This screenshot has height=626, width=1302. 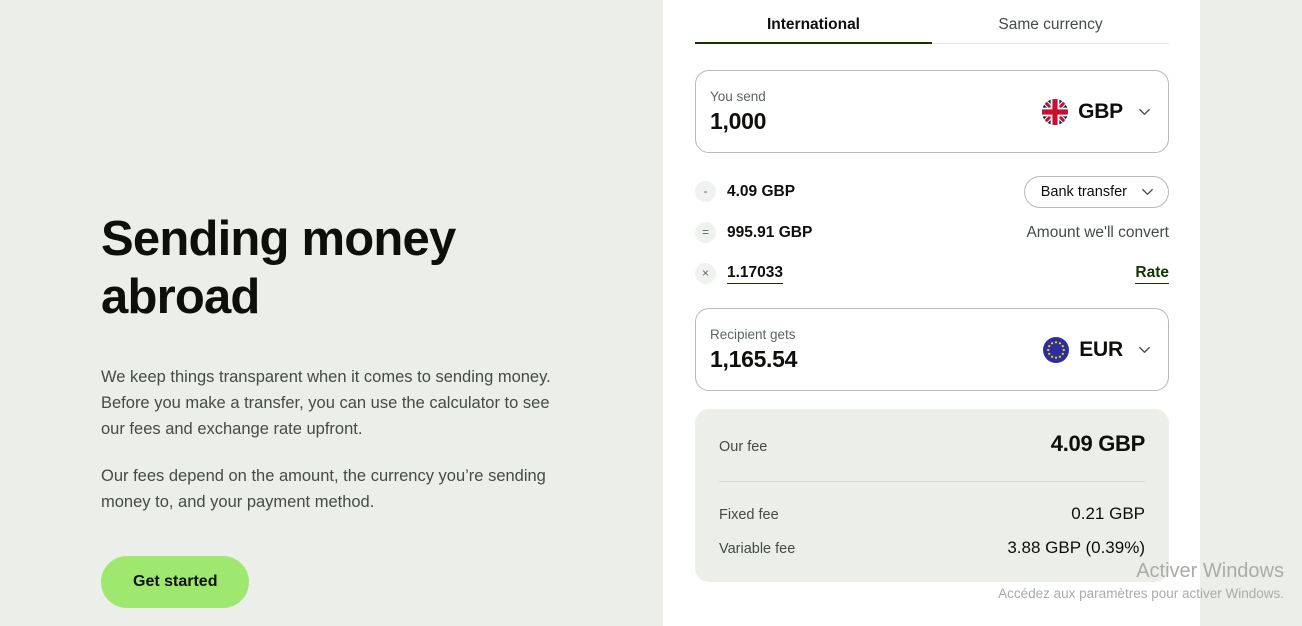 What do you see at coordinates (1050, 21) in the screenshot?
I see `tab-same-currency: Same currency` at bounding box center [1050, 21].